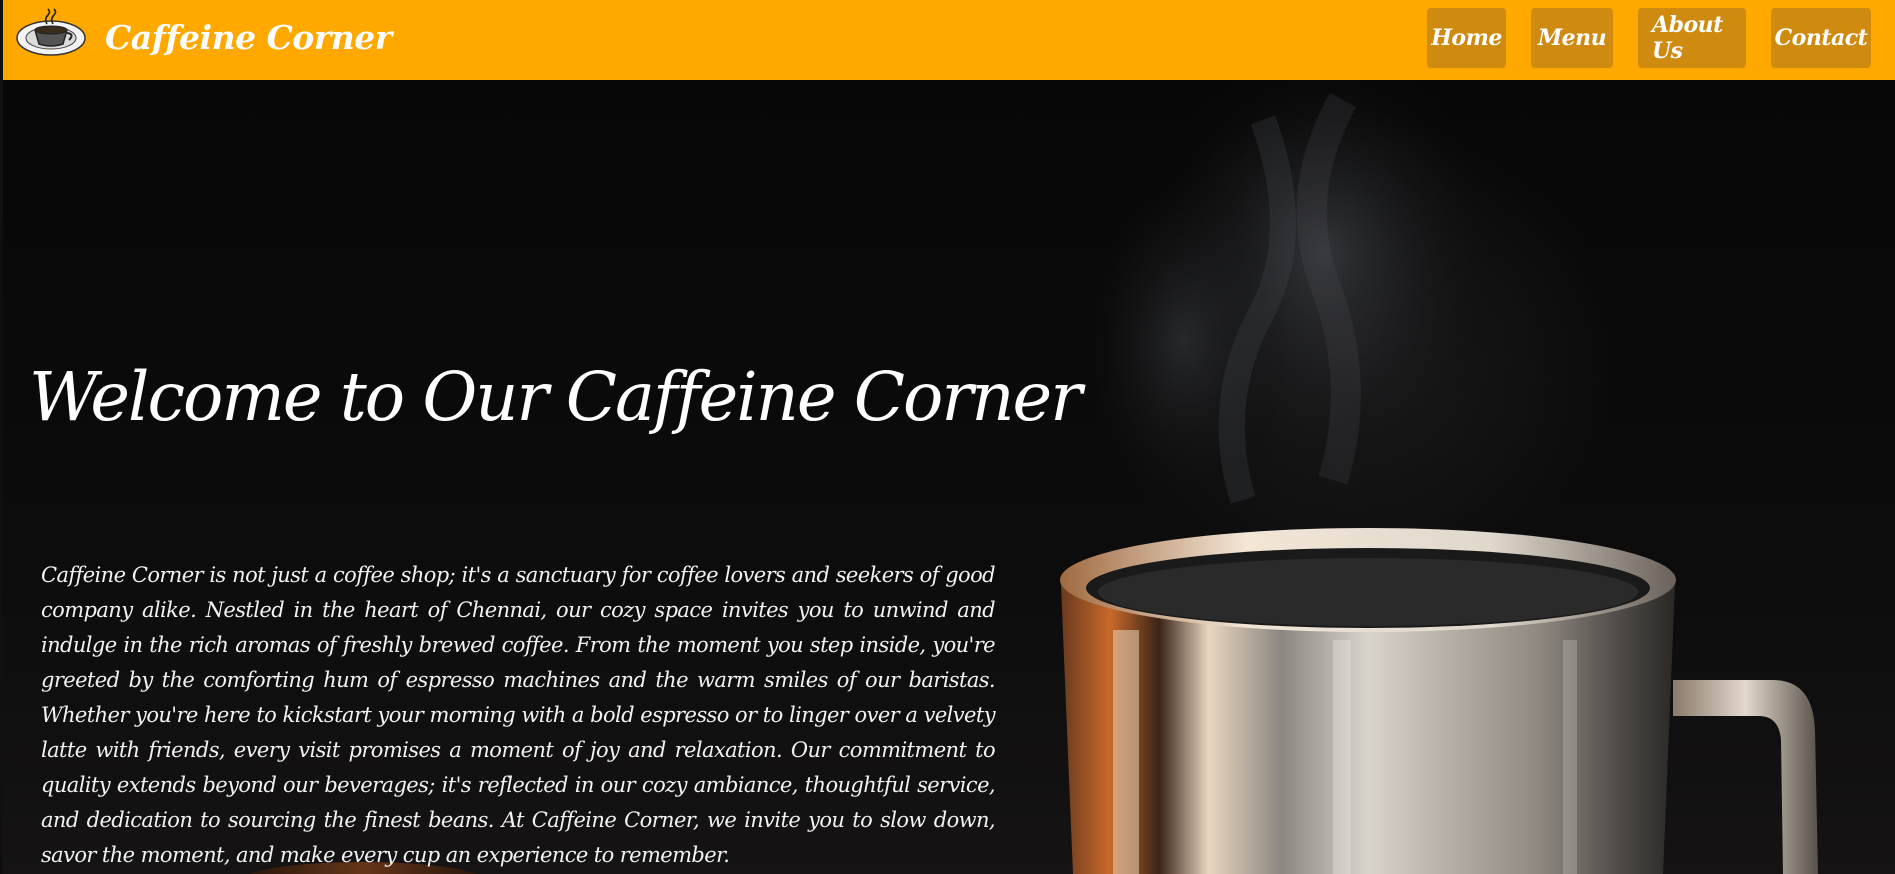  Describe the element at coordinates (248, 37) in the screenshot. I see `brand-name: Caffeine Corner` at that location.